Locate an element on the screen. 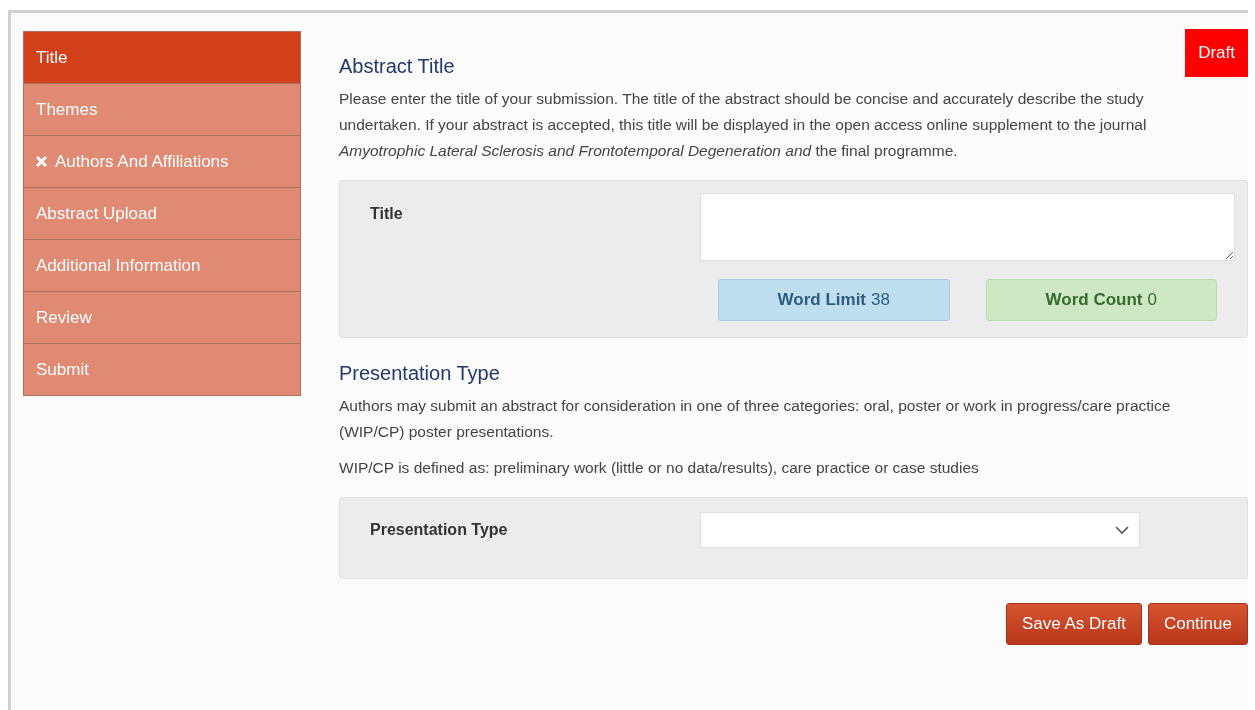  sidebar-item: Authors And Affiliations is located at coordinates (162, 161).